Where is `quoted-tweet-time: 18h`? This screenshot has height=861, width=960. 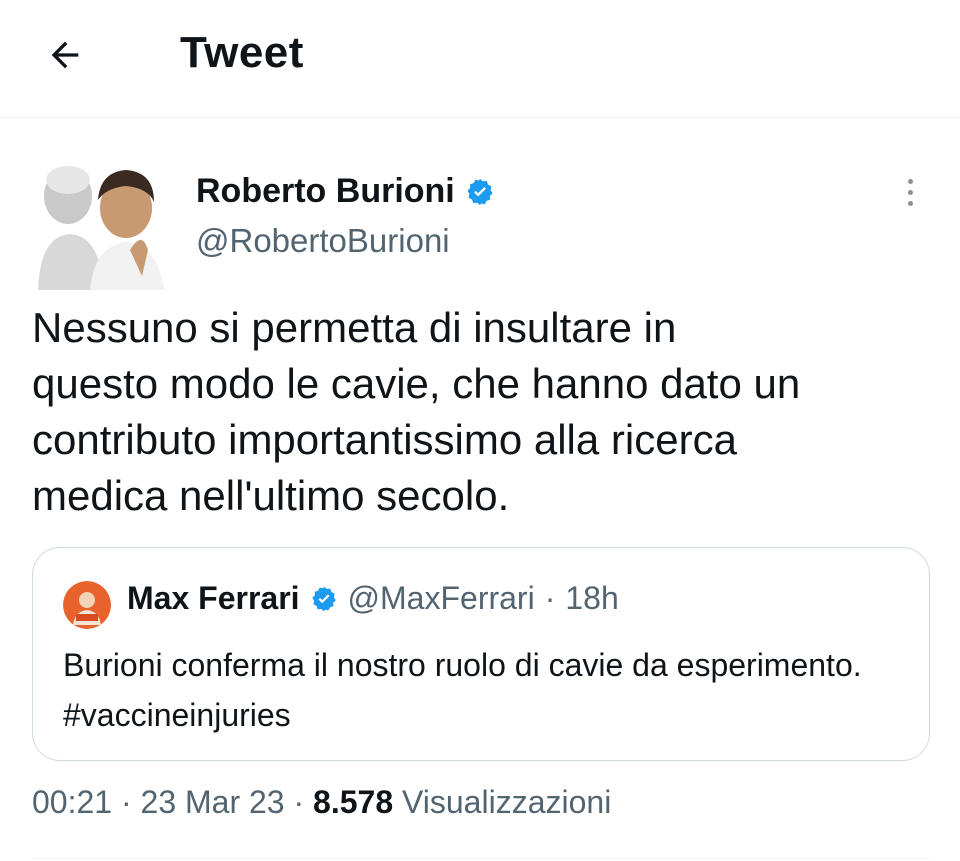 quoted-tweet-time: 18h is located at coordinates (591, 598).